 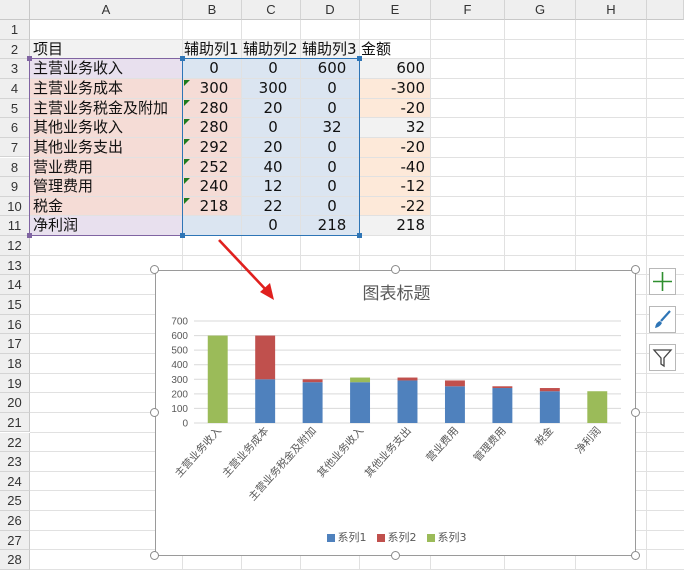 What do you see at coordinates (15, 462) in the screenshot?
I see `row-header-23: 23` at bounding box center [15, 462].